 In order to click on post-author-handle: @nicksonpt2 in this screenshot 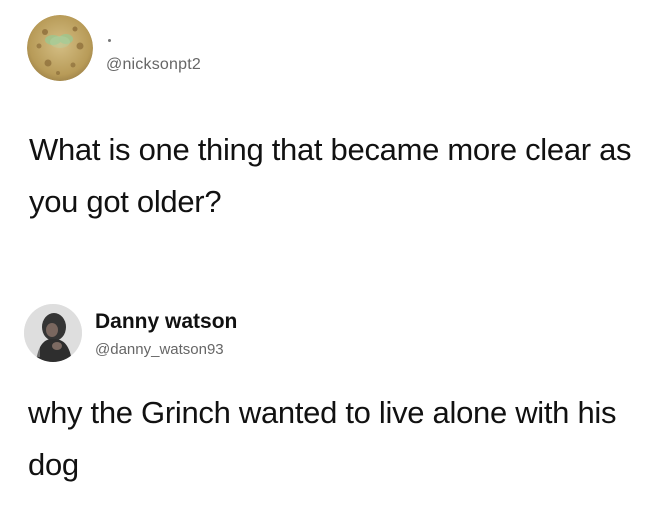, I will do `click(153, 65)`.